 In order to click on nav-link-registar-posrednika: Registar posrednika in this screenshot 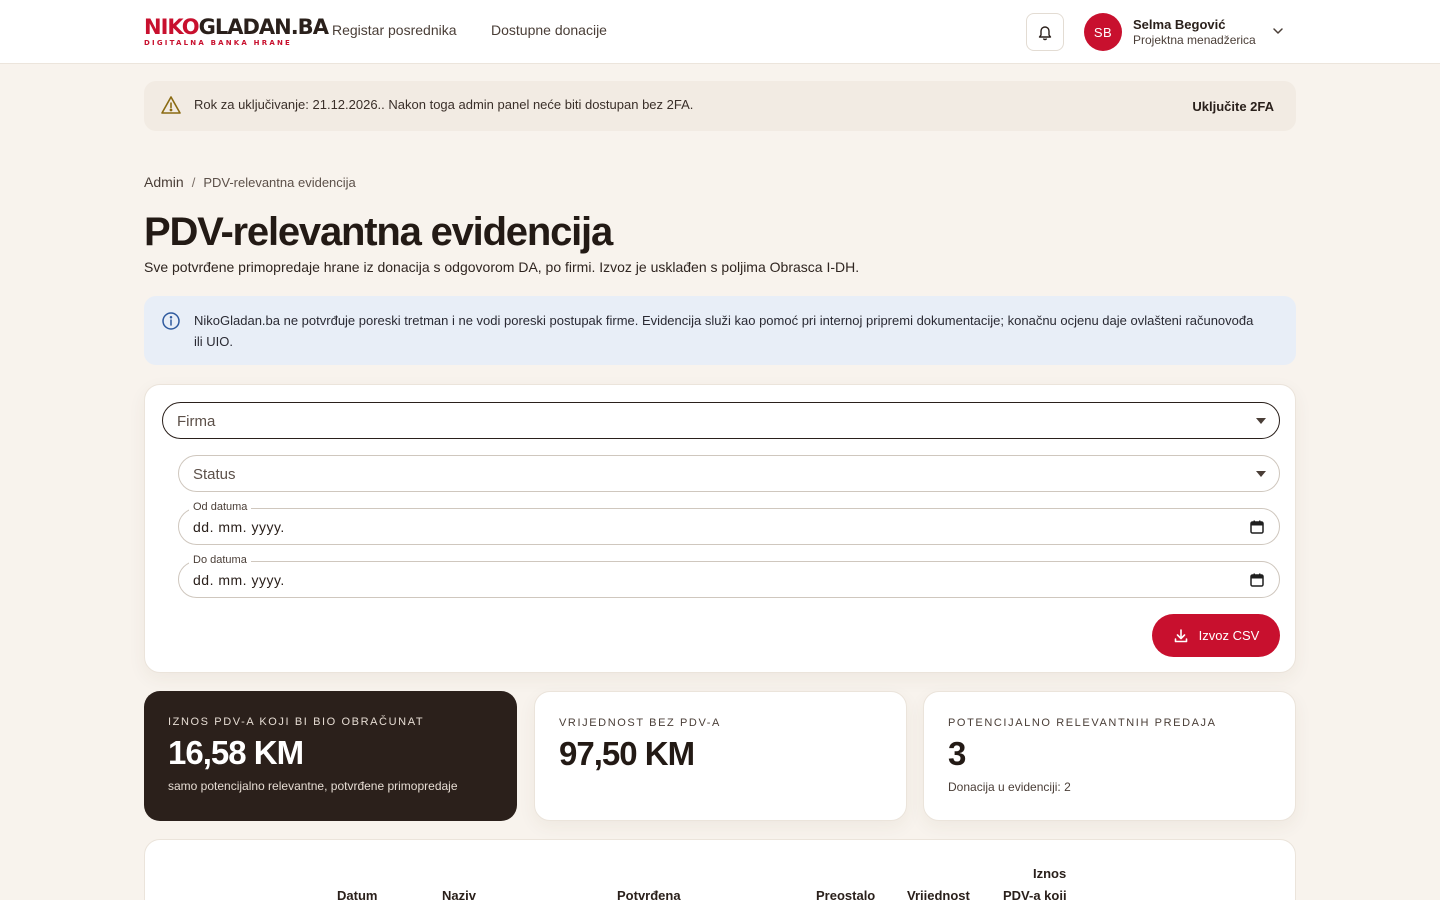, I will do `click(394, 30)`.